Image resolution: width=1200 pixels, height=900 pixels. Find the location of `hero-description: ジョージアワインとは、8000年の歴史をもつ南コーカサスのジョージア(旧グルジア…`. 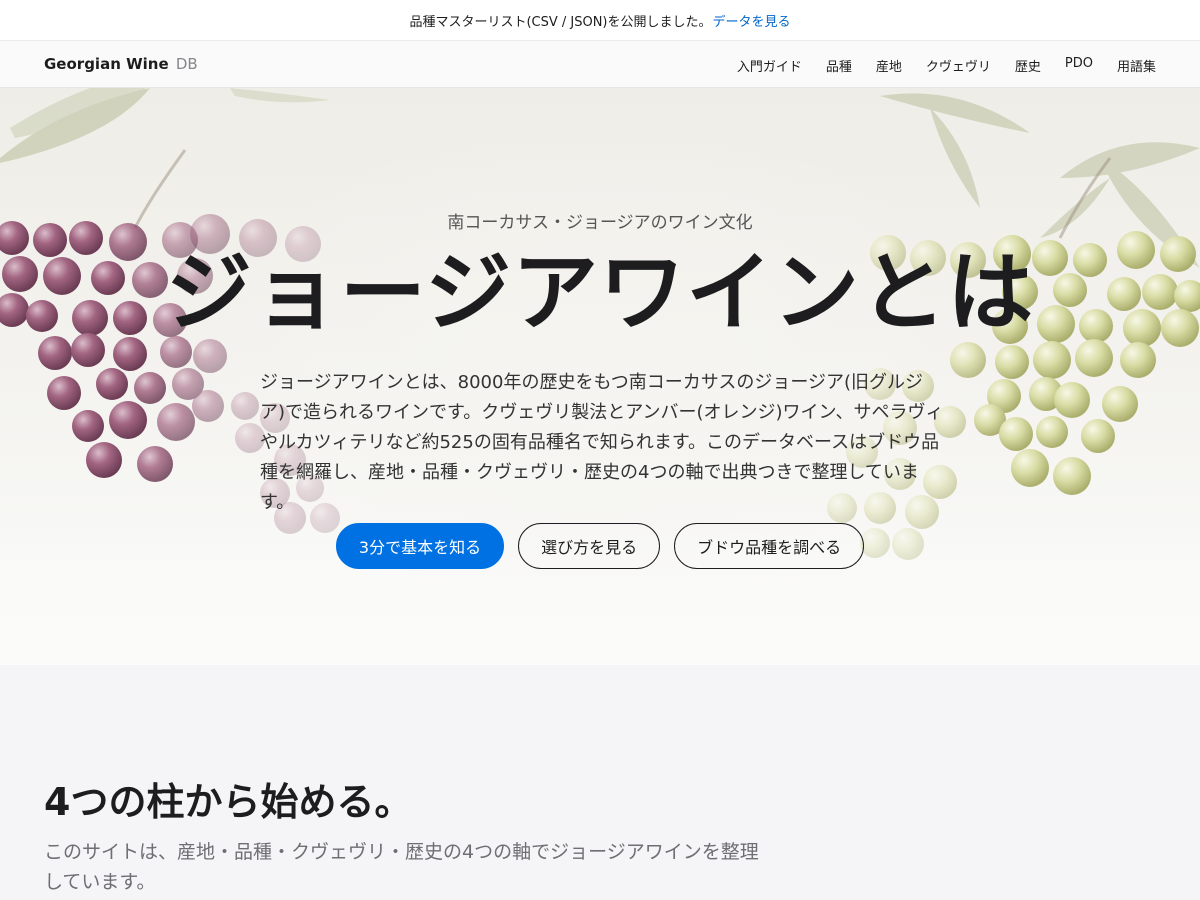

hero-description: ジョージアワインとは、8000年の歴史をもつ南コーカサスのジョージア(旧グルジア… is located at coordinates (602, 442).